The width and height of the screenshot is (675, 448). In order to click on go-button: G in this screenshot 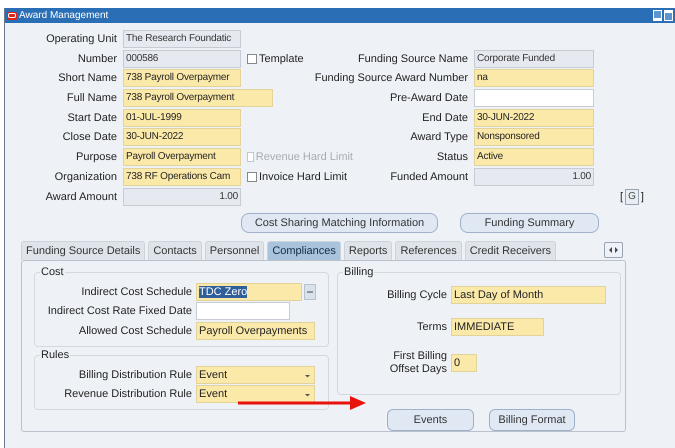, I will do `click(632, 196)`.